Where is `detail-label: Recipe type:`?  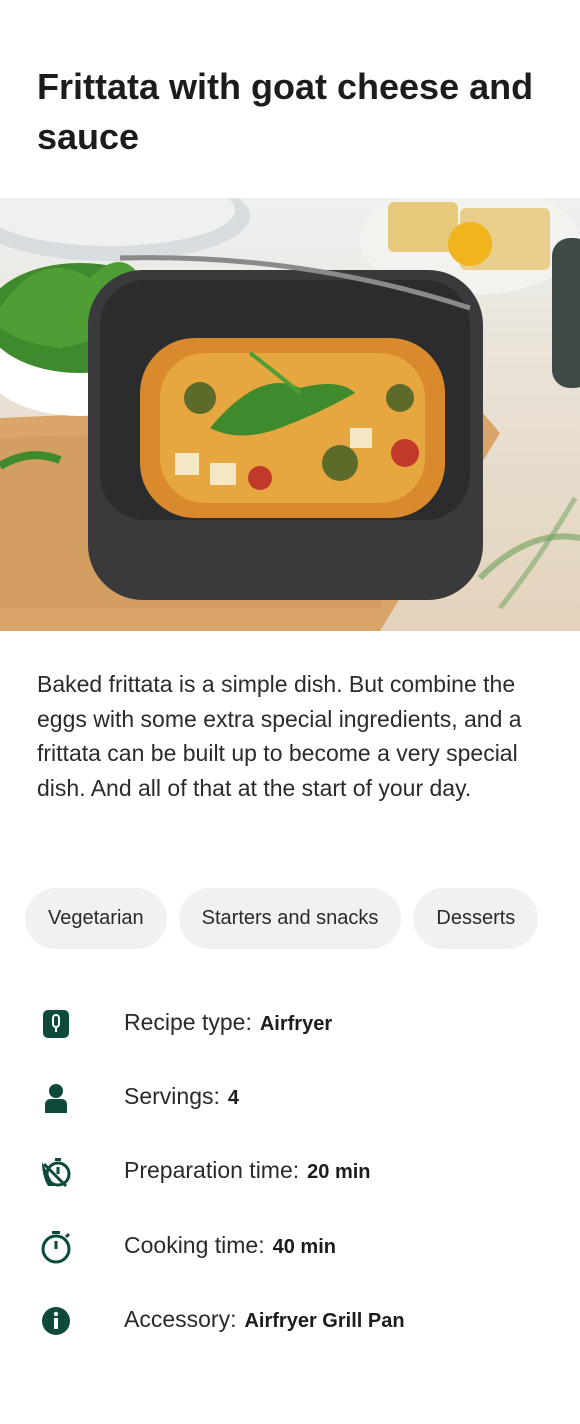
detail-label: Recipe type: is located at coordinates (188, 1022).